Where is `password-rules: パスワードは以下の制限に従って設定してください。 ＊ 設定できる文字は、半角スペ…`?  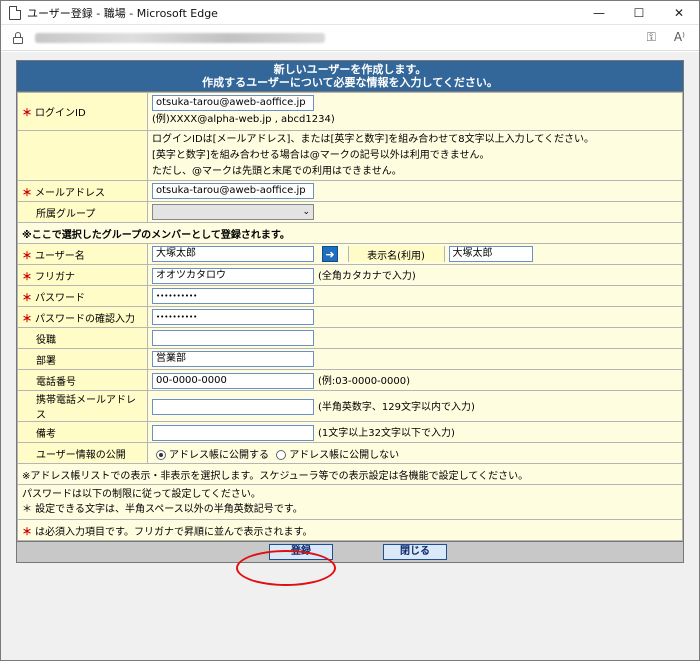
password-rules: パスワードは以下の制限に従って設定してください。 ＊ 設定できる文字は、半角スペ… is located at coordinates (350, 502).